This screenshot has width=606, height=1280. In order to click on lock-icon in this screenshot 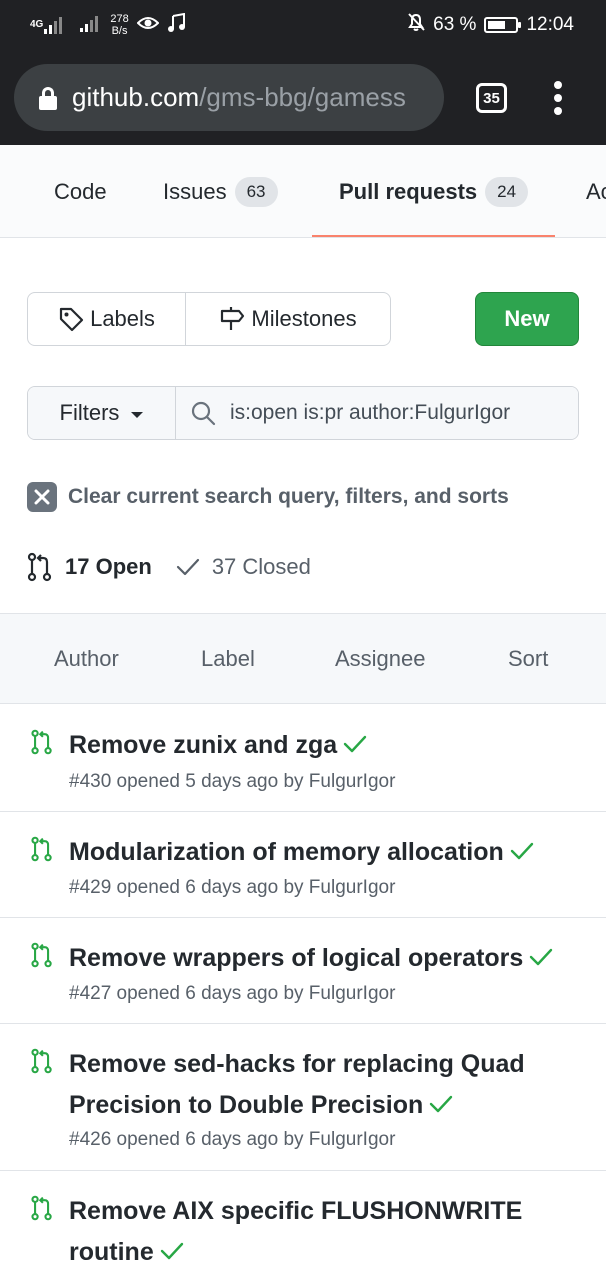, I will do `click(48, 98)`.